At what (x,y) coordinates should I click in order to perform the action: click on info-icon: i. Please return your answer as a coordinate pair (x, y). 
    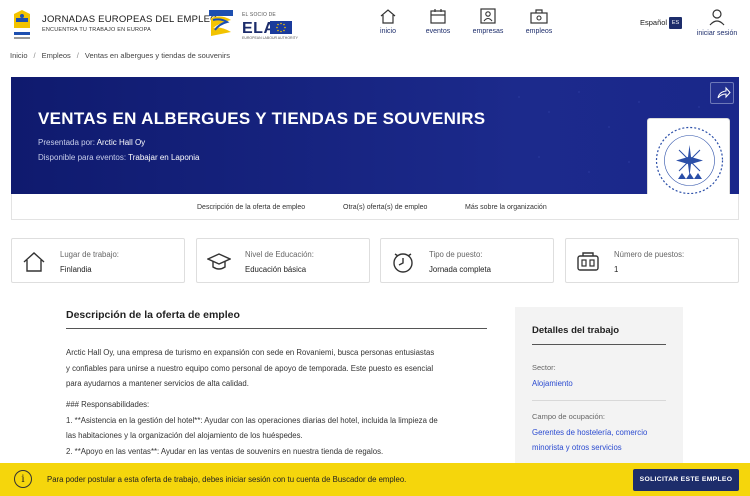
    Looking at the image, I should click on (23, 479).